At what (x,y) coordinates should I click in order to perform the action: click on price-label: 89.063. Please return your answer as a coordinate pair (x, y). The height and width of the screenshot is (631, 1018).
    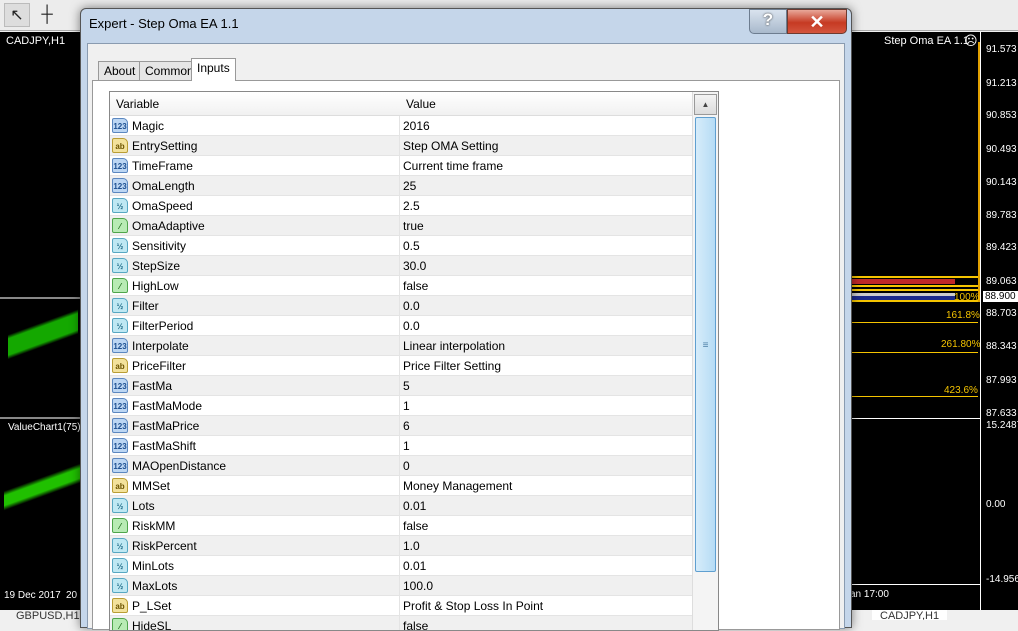
    Looking at the image, I should click on (1001, 281).